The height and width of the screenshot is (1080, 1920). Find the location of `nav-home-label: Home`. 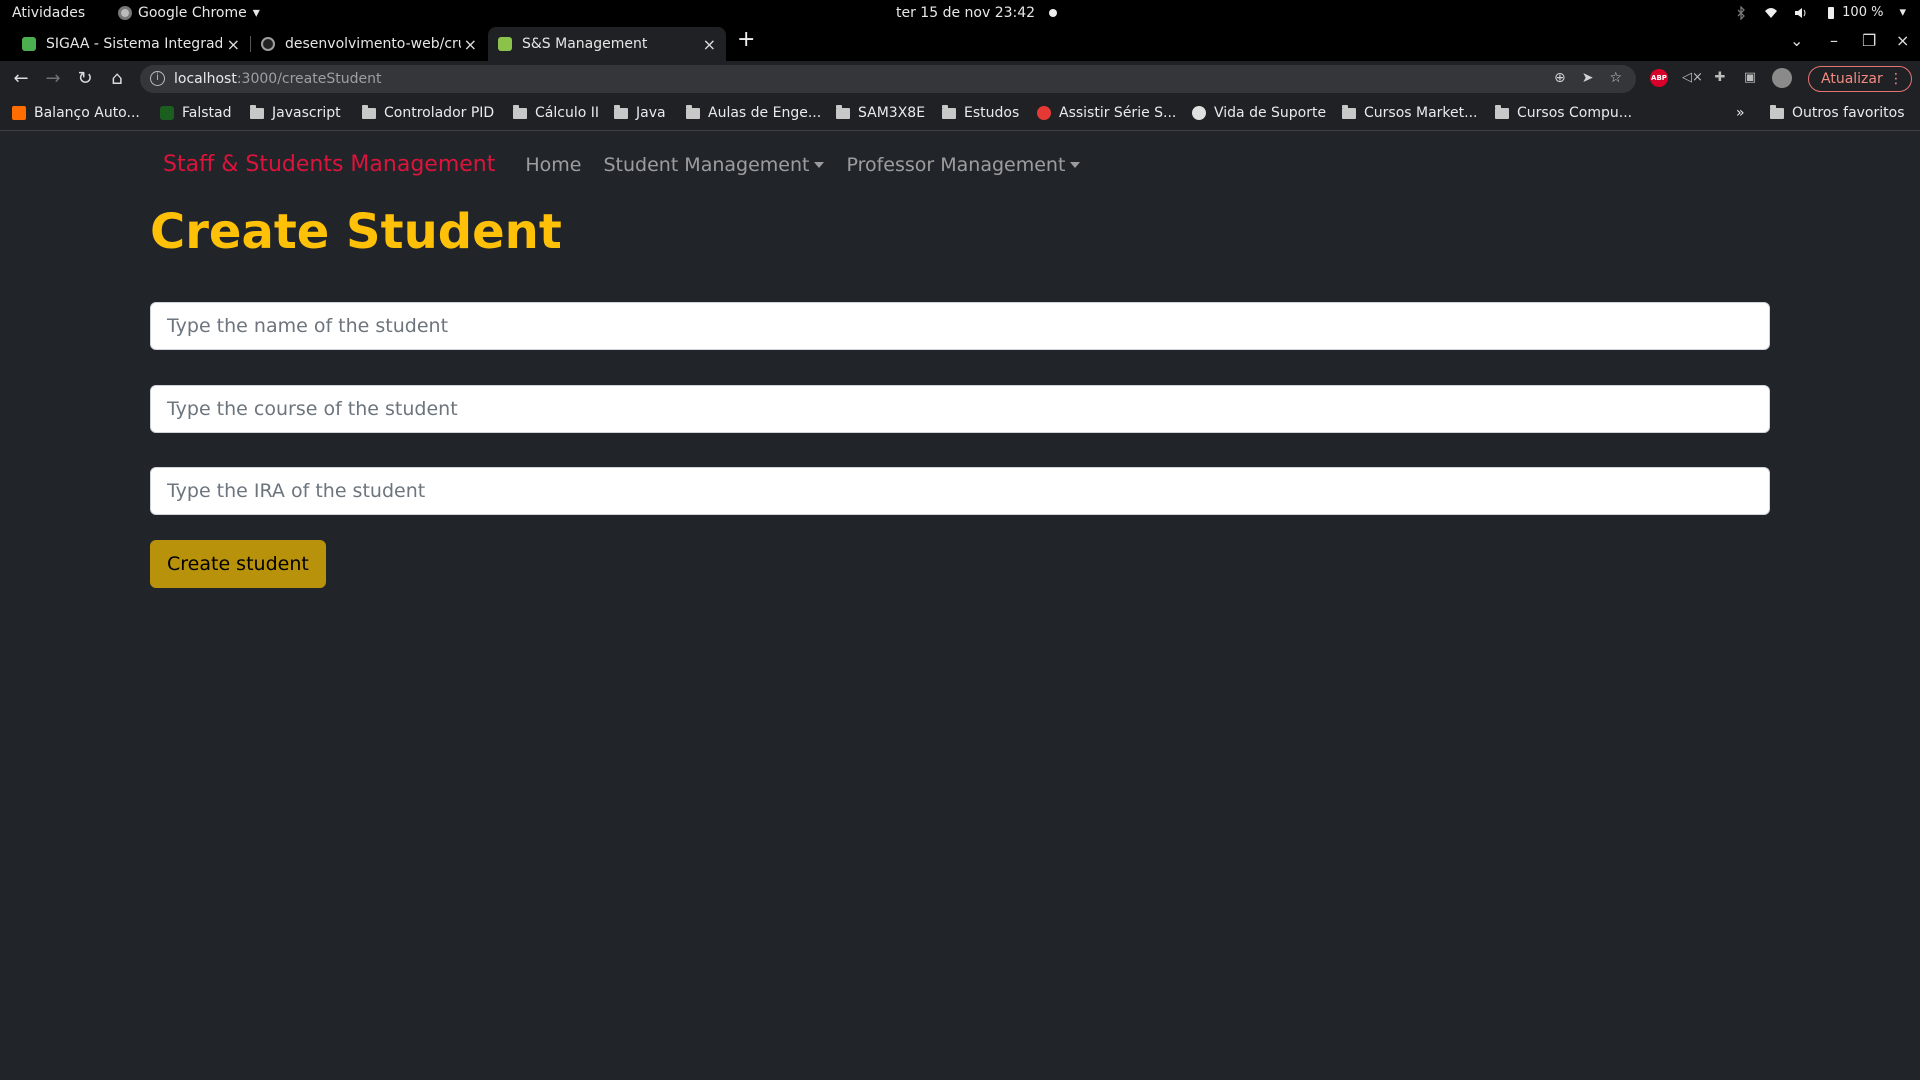

nav-home-label: Home is located at coordinates (553, 164).